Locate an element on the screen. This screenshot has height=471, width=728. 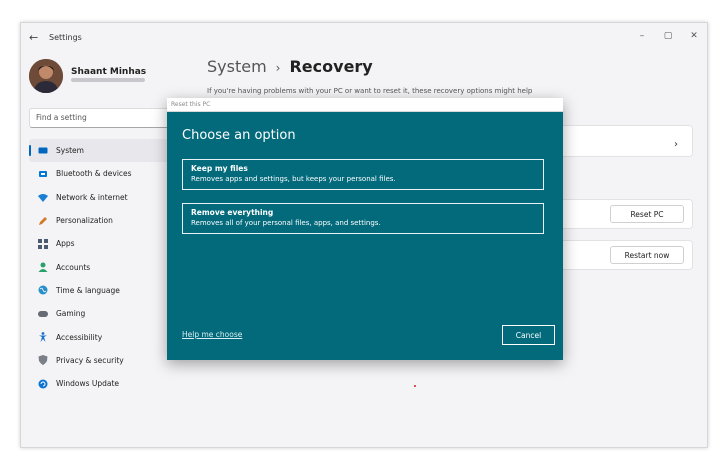
sidebar-item-bluetooth-devices: Bluetooth & devices is located at coordinates (101, 173).